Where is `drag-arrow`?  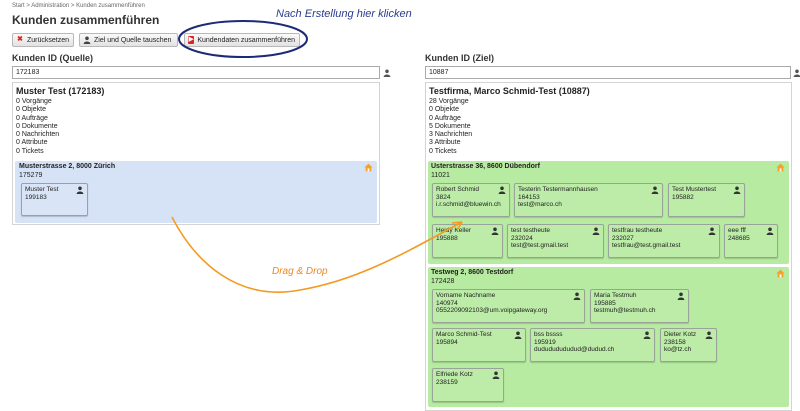
drag-arrow is located at coordinates (317, 254).